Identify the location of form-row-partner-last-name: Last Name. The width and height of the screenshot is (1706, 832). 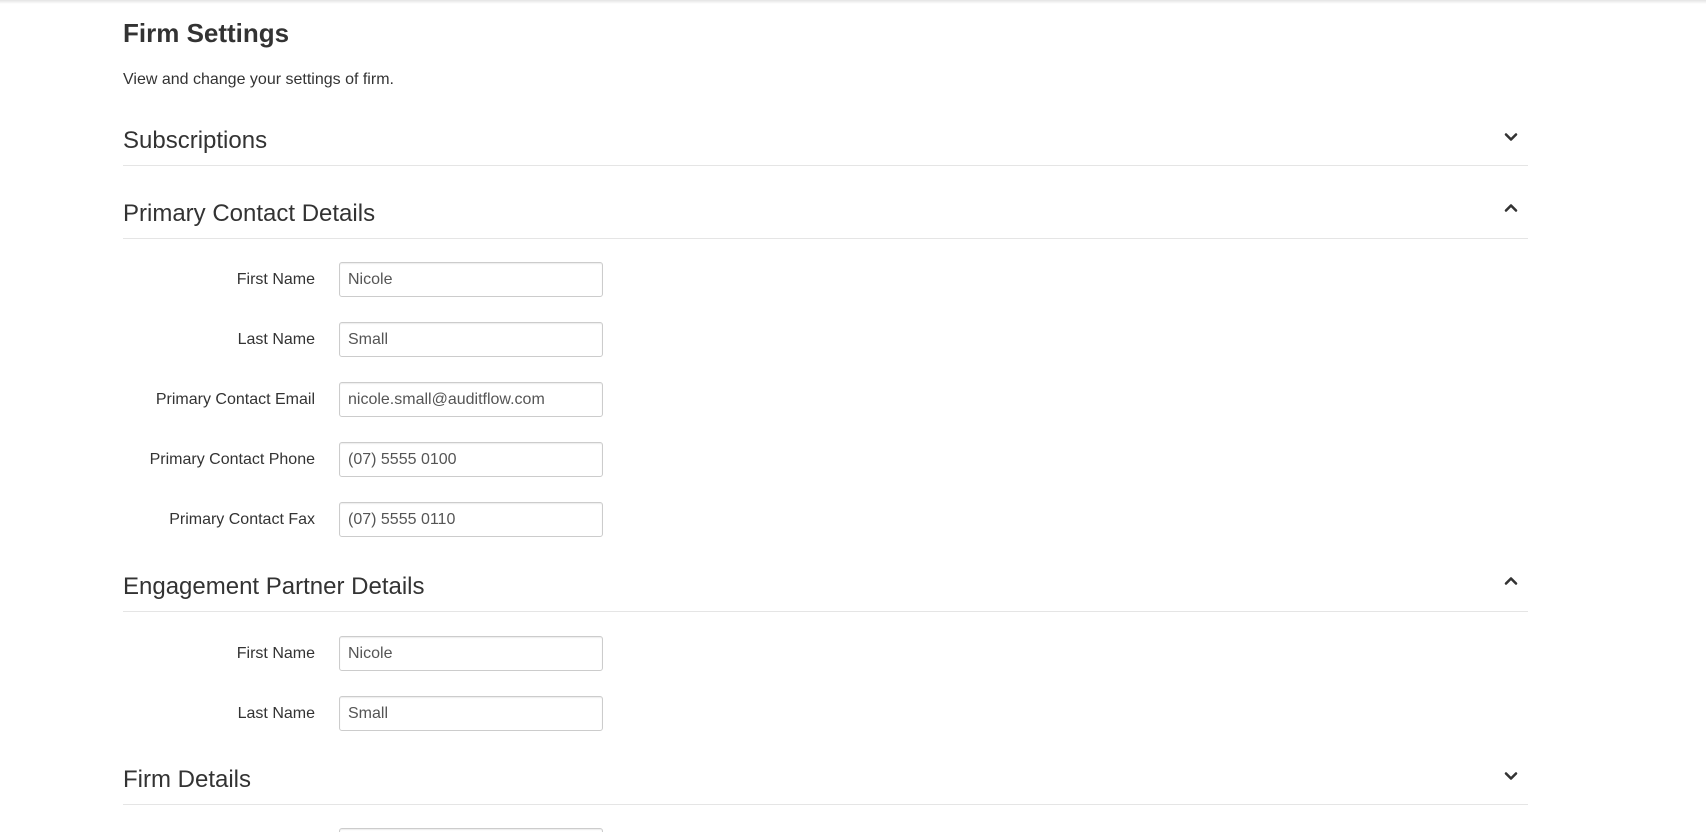
(473, 714).